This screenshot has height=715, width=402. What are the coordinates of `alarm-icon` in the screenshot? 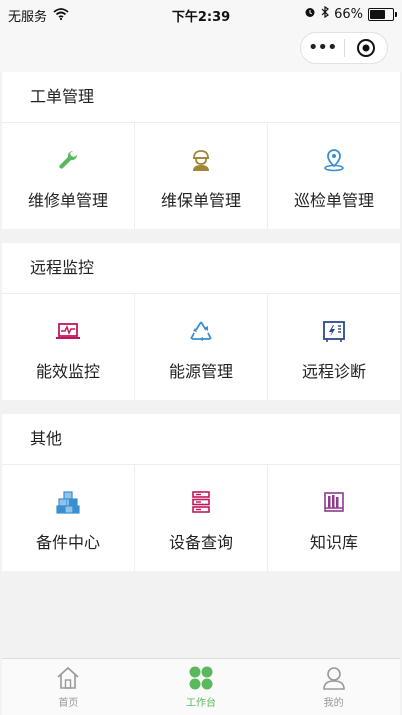 It's located at (310, 14).